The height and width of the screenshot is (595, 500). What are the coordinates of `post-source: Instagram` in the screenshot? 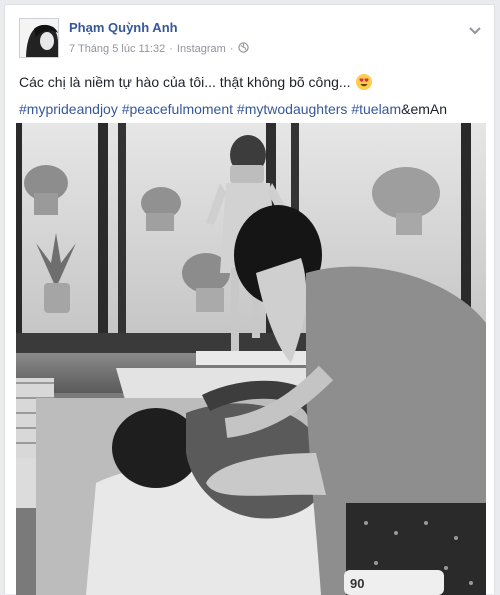 It's located at (201, 49).